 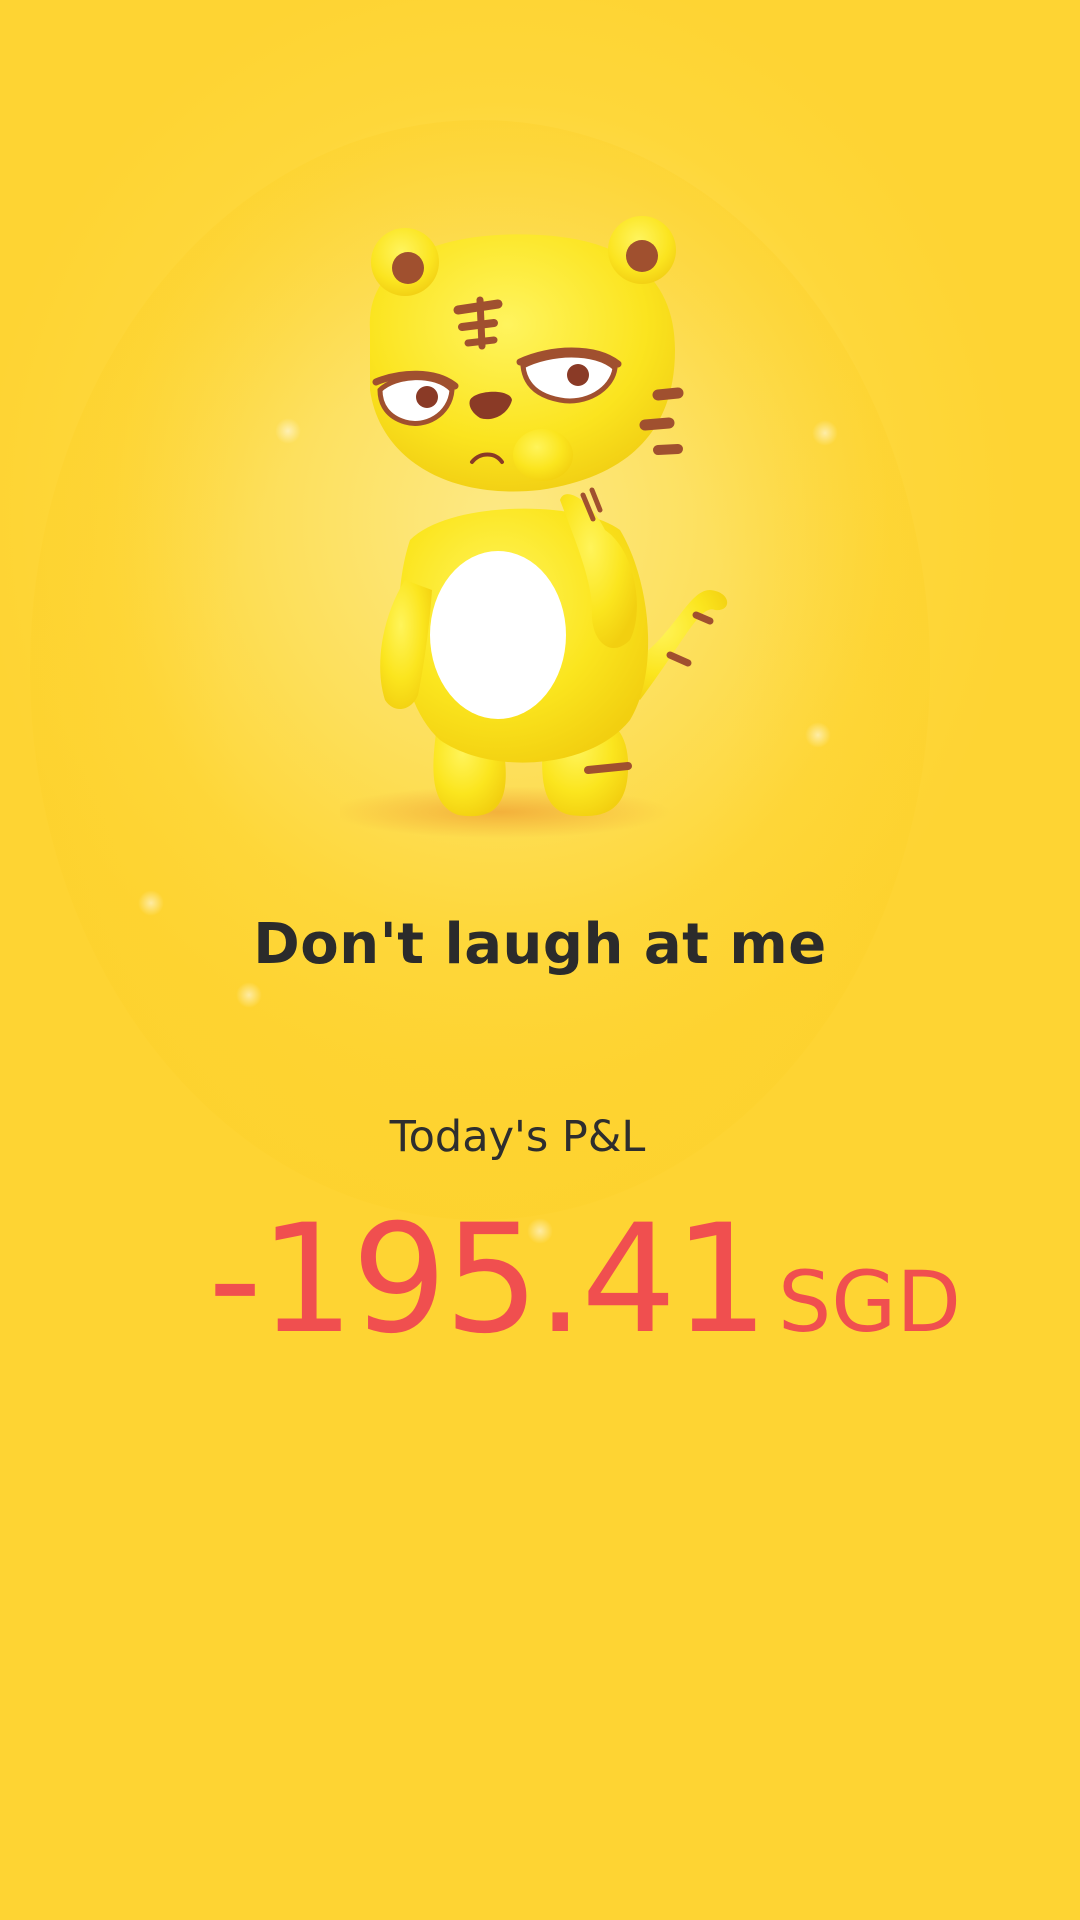 What do you see at coordinates (869, 1302) in the screenshot?
I see `pnl-currency: SGD` at bounding box center [869, 1302].